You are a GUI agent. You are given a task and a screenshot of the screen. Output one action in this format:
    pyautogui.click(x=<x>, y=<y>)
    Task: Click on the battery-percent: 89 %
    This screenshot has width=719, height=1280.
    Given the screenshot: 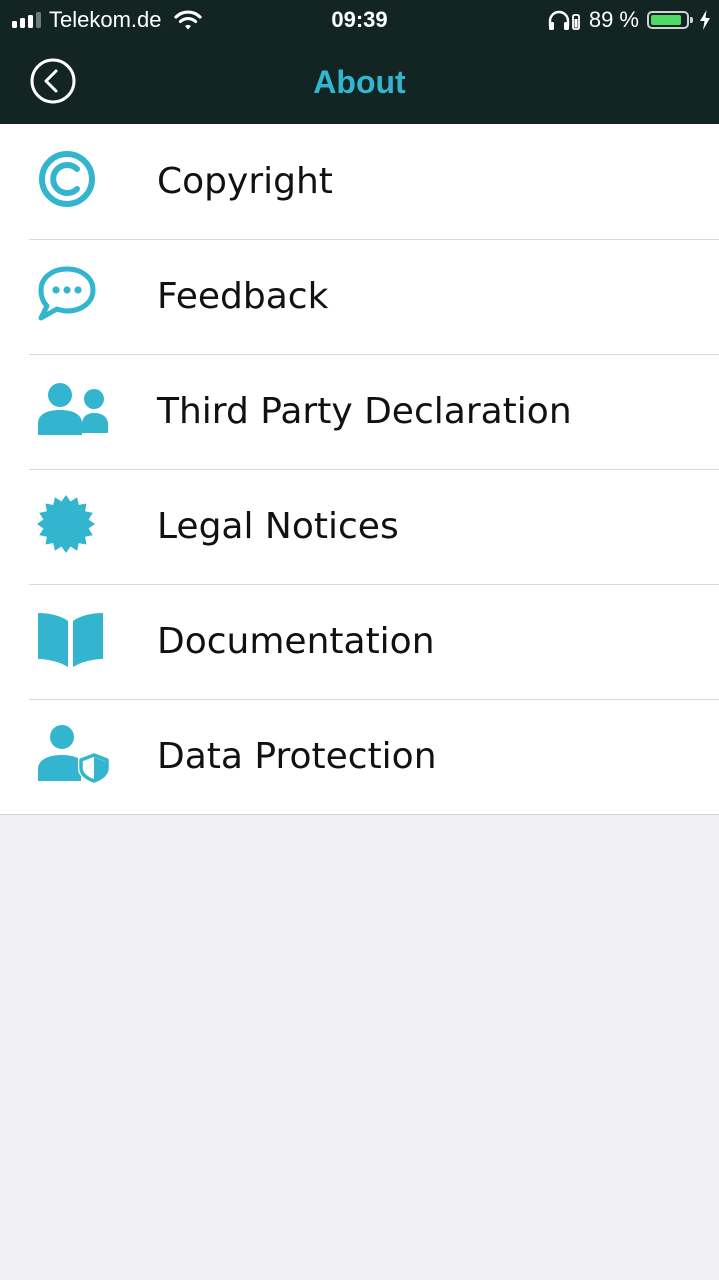 What is the action you would take?
    pyautogui.click(x=613, y=19)
    